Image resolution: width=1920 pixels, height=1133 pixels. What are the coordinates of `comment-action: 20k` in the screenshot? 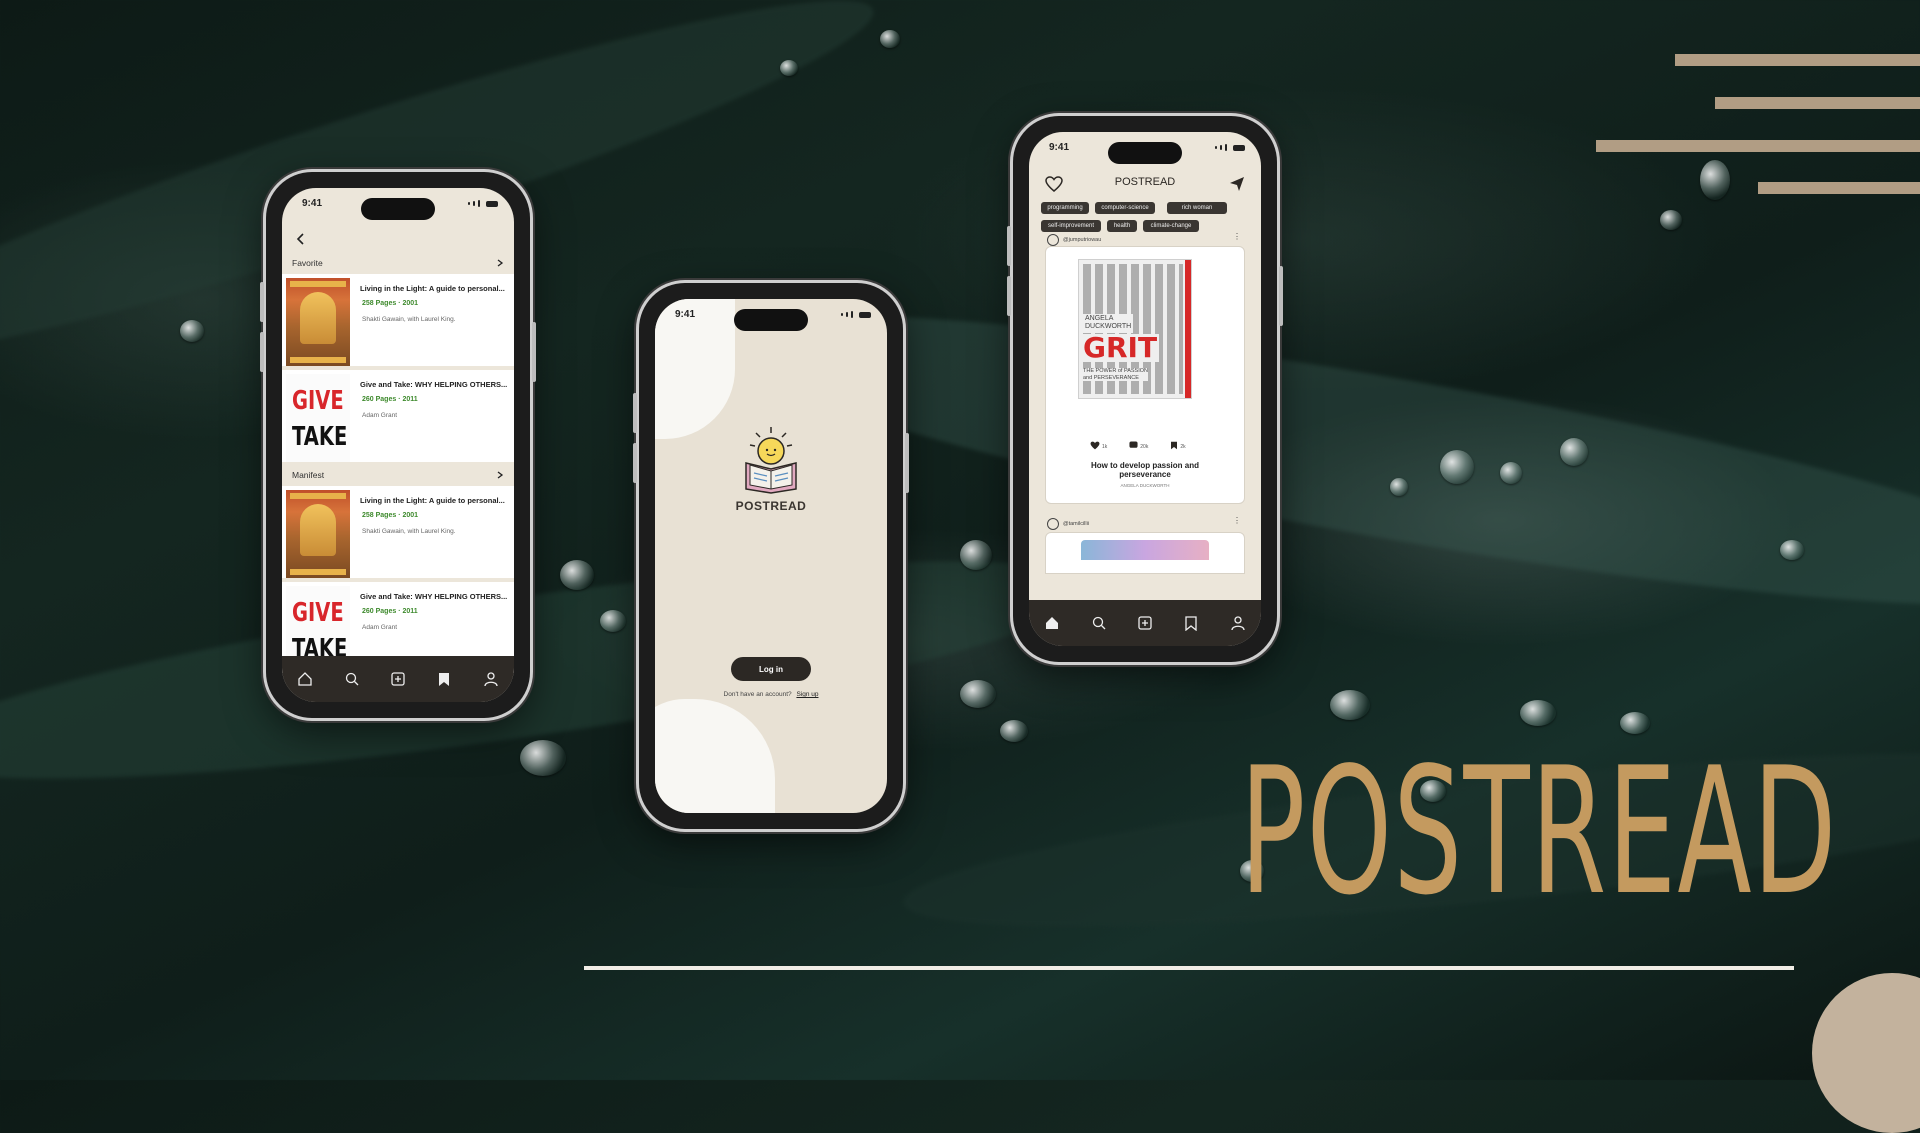 It's located at (1138, 445).